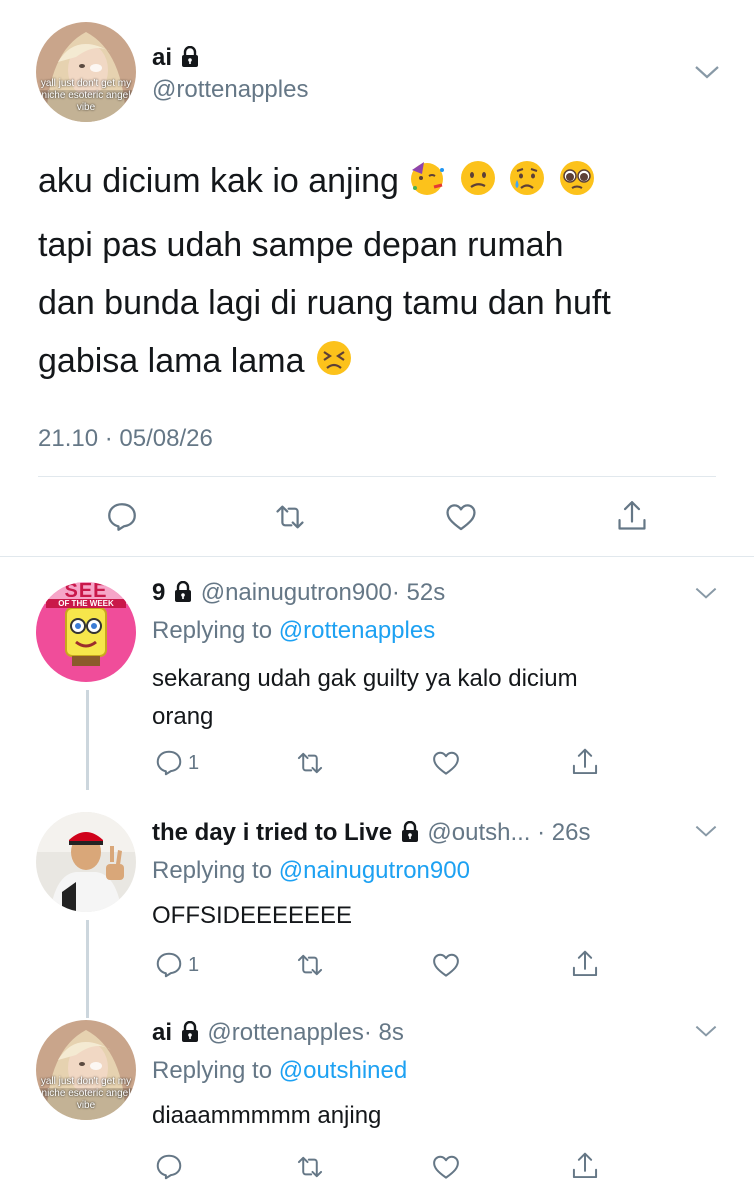 The image size is (754, 1200). What do you see at coordinates (374, 870) in the screenshot?
I see `replying-to-link: @nainugutron900` at bounding box center [374, 870].